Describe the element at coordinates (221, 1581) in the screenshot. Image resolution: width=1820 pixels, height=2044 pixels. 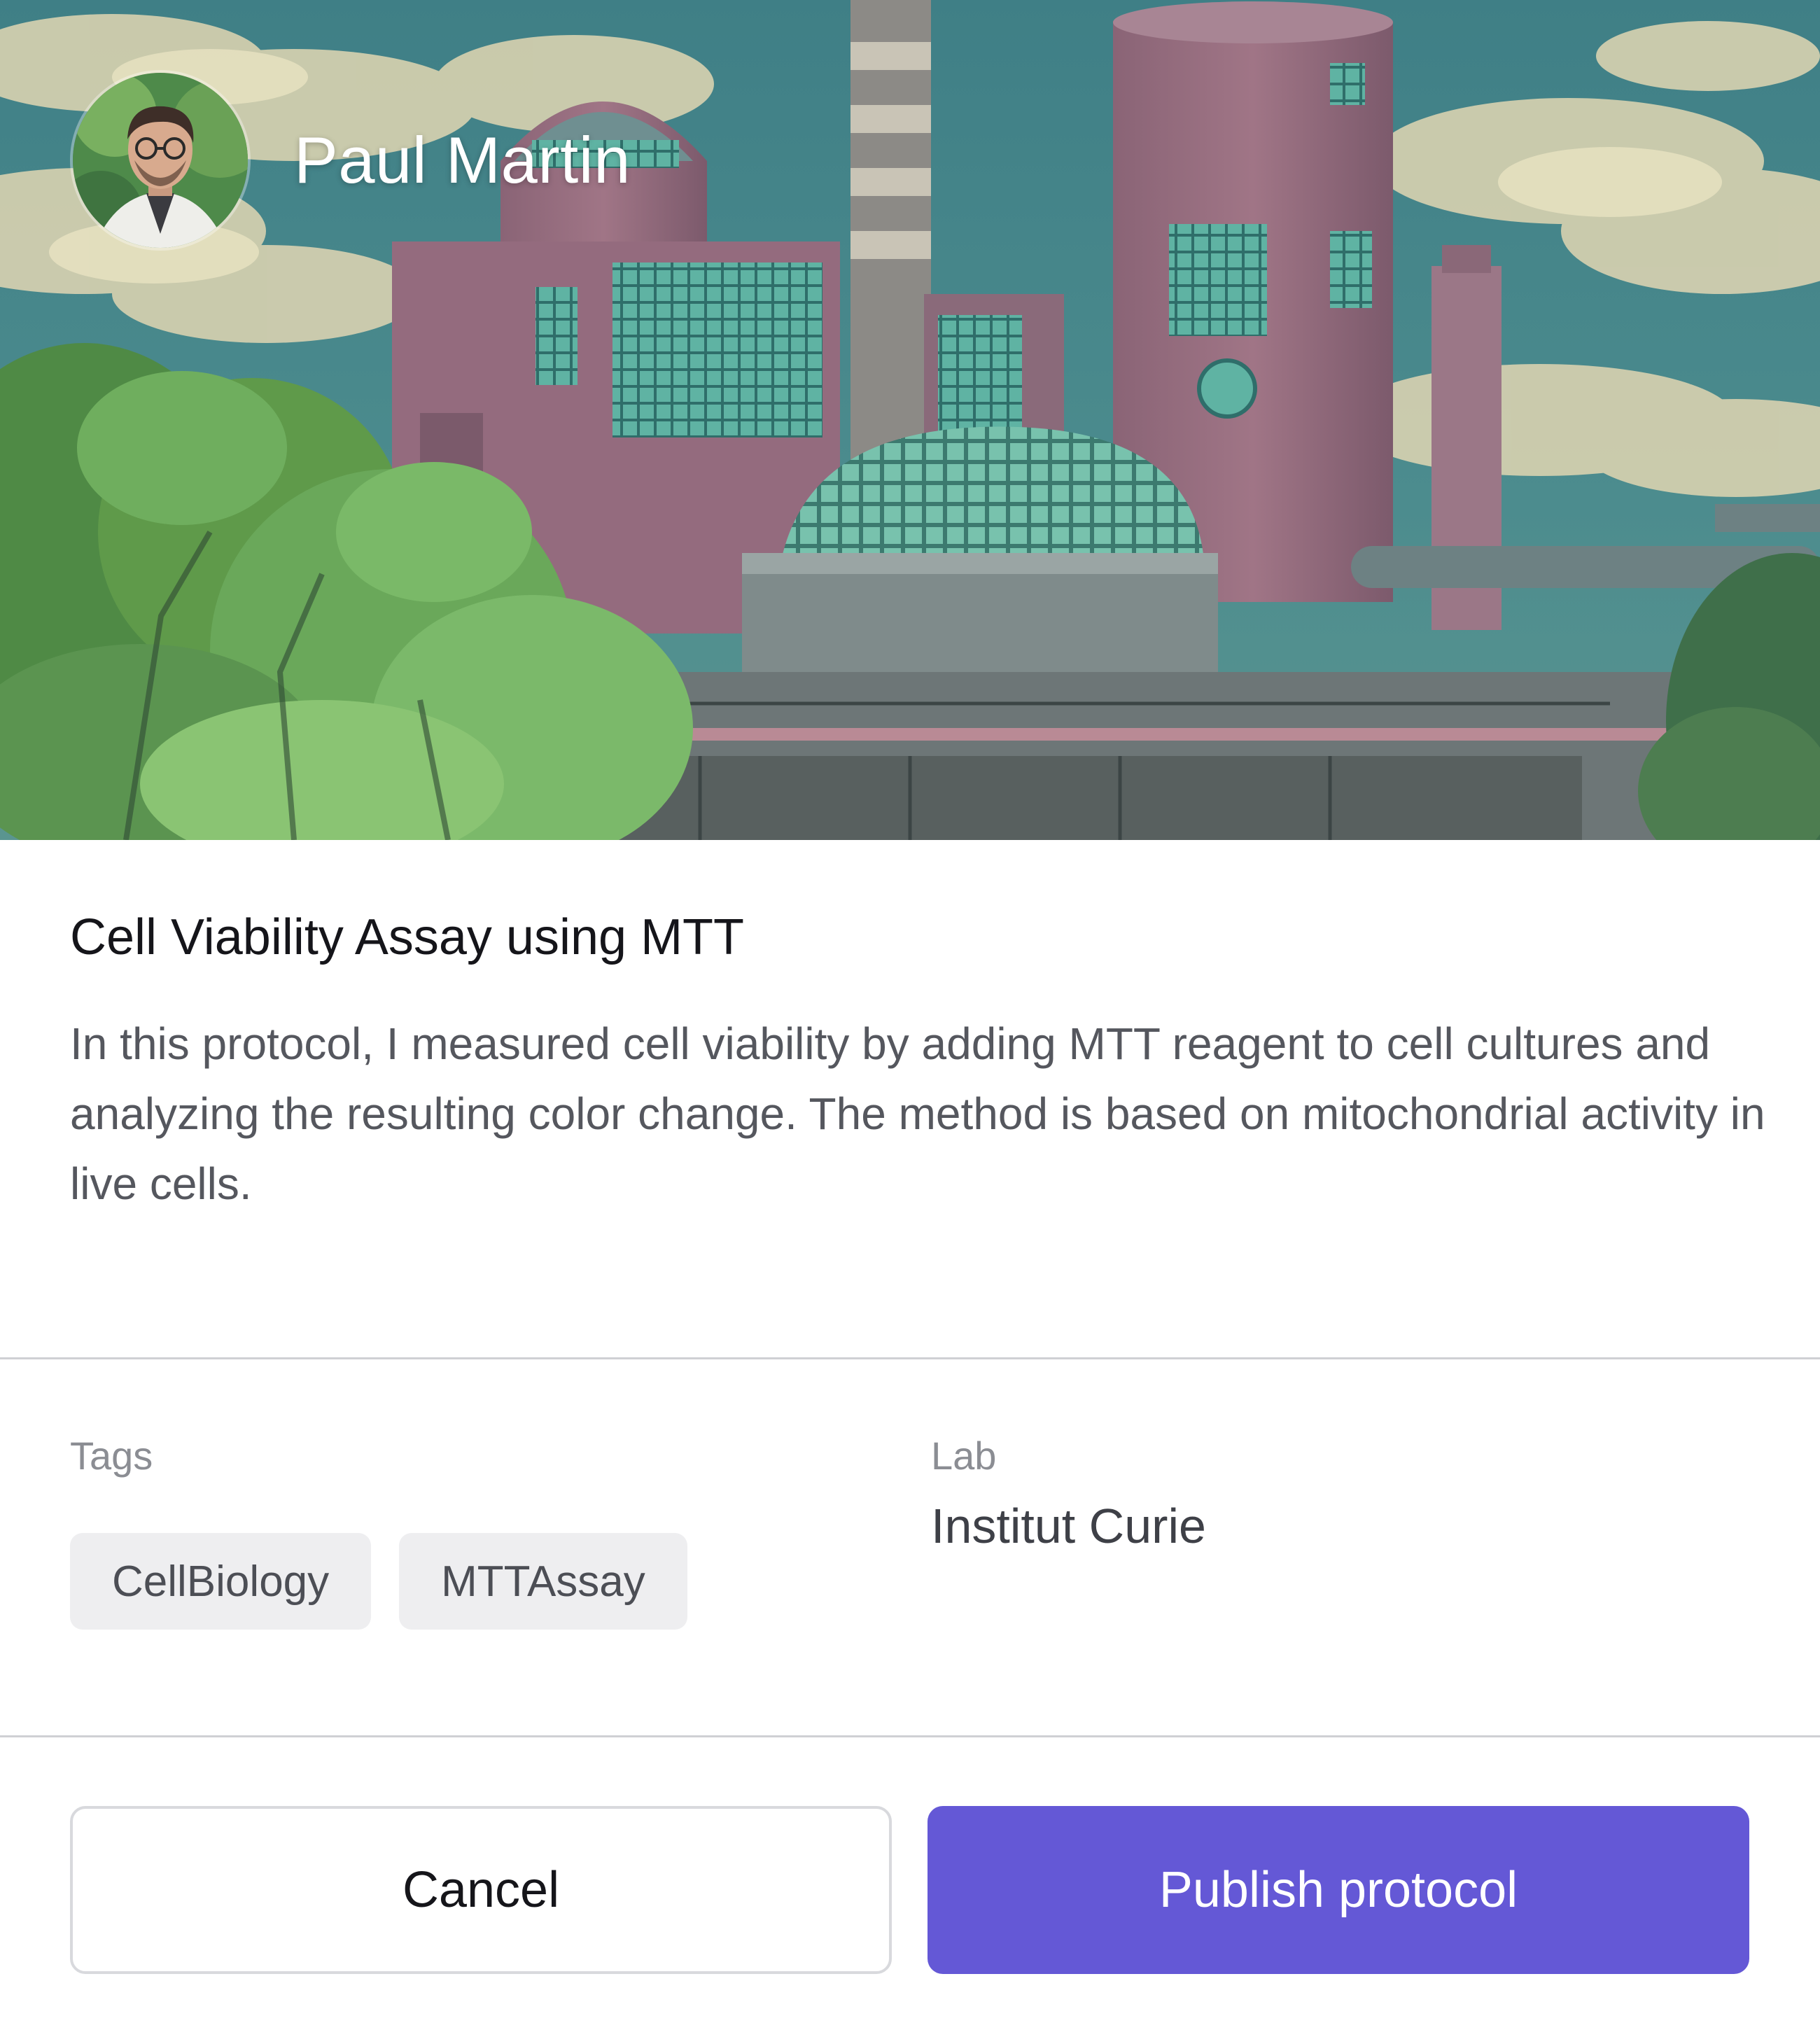
I see `tag-chip: CellBiology` at that location.